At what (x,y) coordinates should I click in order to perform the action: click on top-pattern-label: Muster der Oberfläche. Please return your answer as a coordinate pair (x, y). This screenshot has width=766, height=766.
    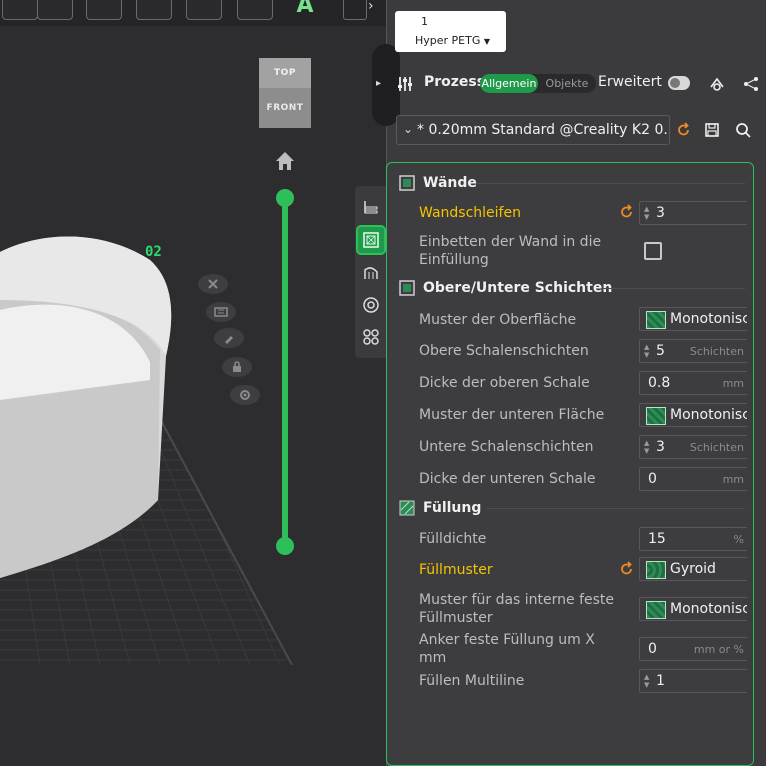
    Looking at the image, I should click on (498, 320).